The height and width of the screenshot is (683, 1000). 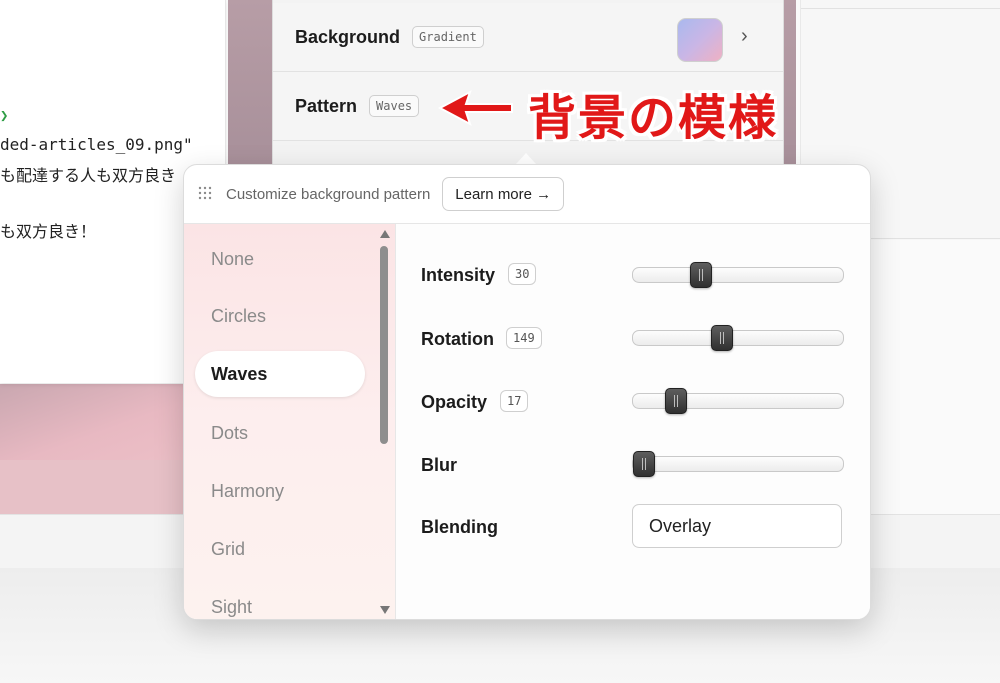 What do you see at coordinates (454, 402) in the screenshot?
I see `opacity-label: Opacity` at bounding box center [454, 402].